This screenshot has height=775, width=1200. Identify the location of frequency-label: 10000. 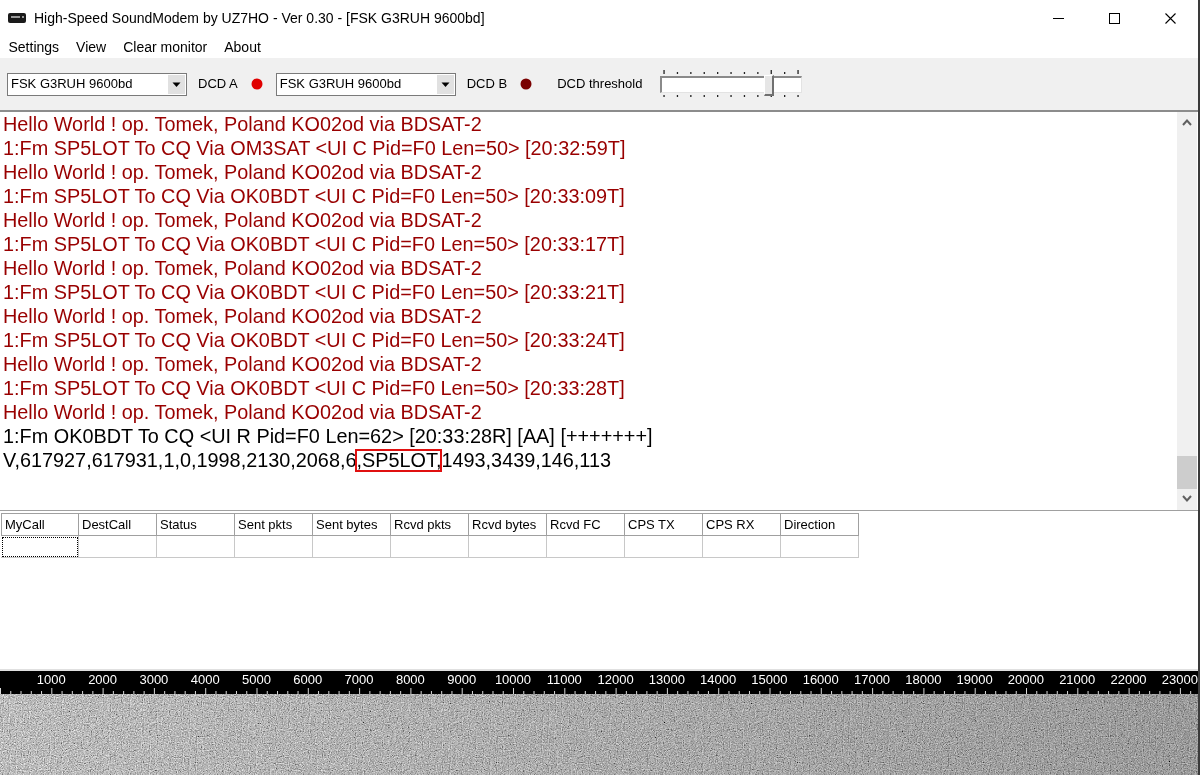
(513, 680).